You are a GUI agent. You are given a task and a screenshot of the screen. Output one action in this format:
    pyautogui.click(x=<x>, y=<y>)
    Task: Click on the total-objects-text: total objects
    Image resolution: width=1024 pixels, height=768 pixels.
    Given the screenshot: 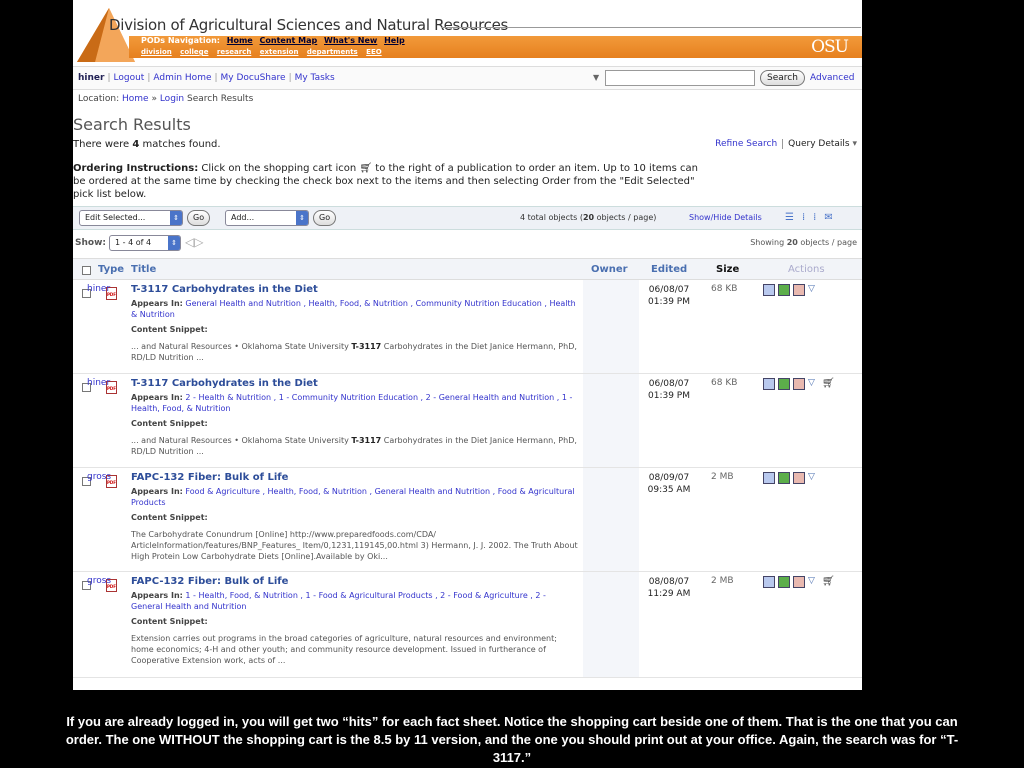 What is the action you would take?
    pyautogui.click(x=552, y=217)
    